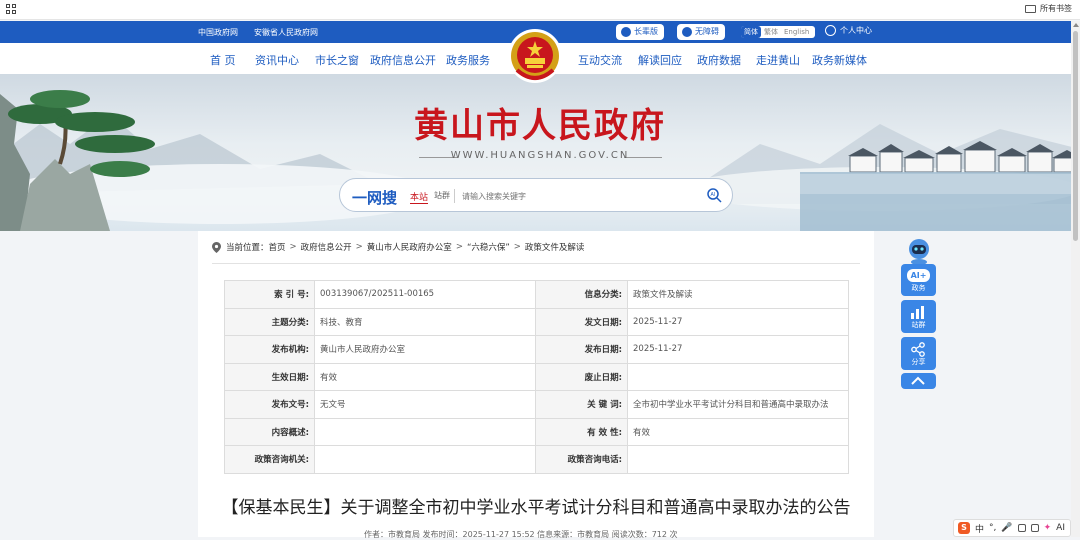 This screenshot has width=1080, height=540. I want to click on breadcrumb-home: 首页, so click(277, 247).